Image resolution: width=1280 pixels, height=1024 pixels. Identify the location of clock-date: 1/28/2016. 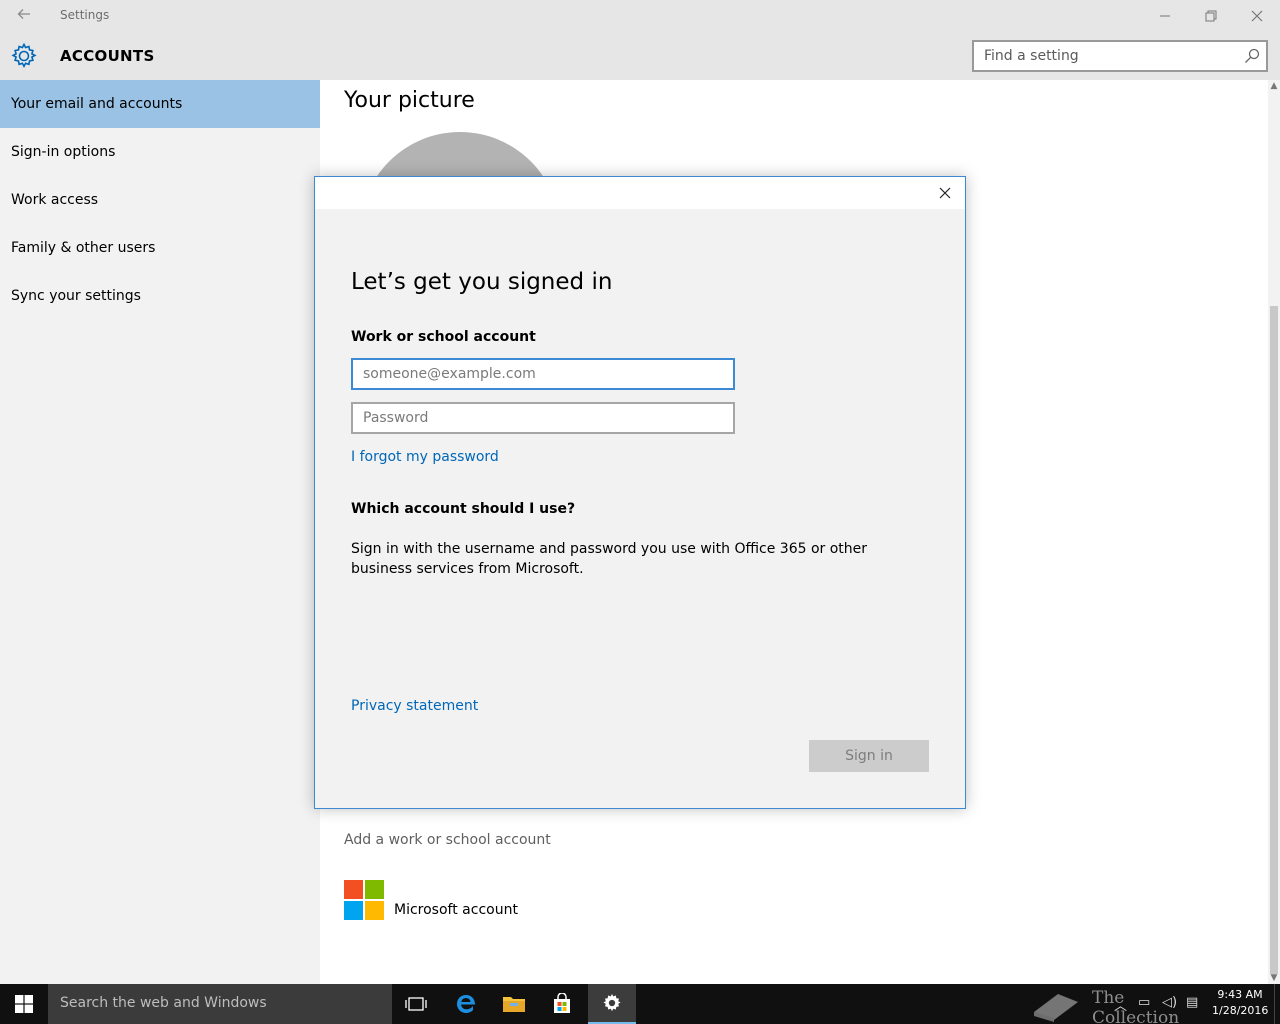
(1240, 1010).